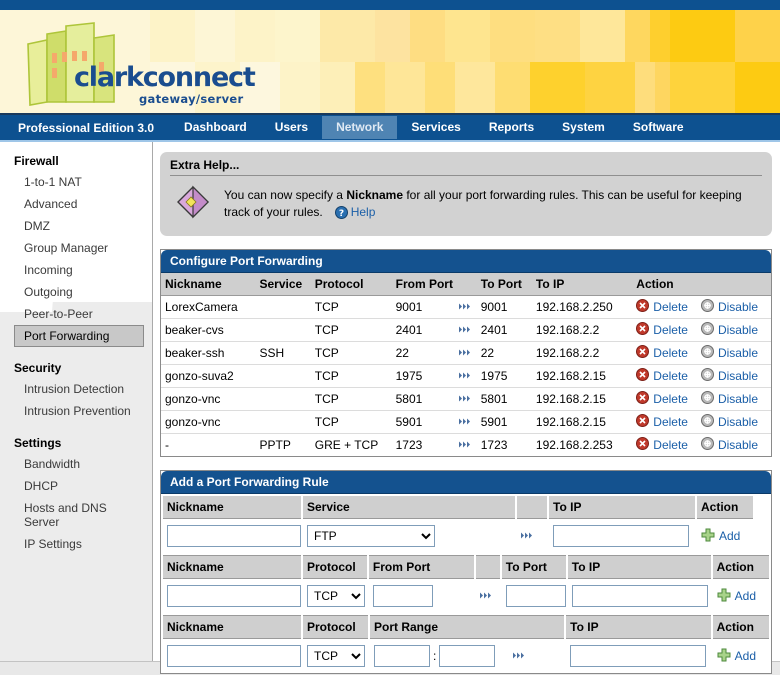 The image size is (780, 675). What do you see at coordinates (582, 284) in the screenshot?
I see `col-header-to-ip: To IP` at bounding box center [582, 284].